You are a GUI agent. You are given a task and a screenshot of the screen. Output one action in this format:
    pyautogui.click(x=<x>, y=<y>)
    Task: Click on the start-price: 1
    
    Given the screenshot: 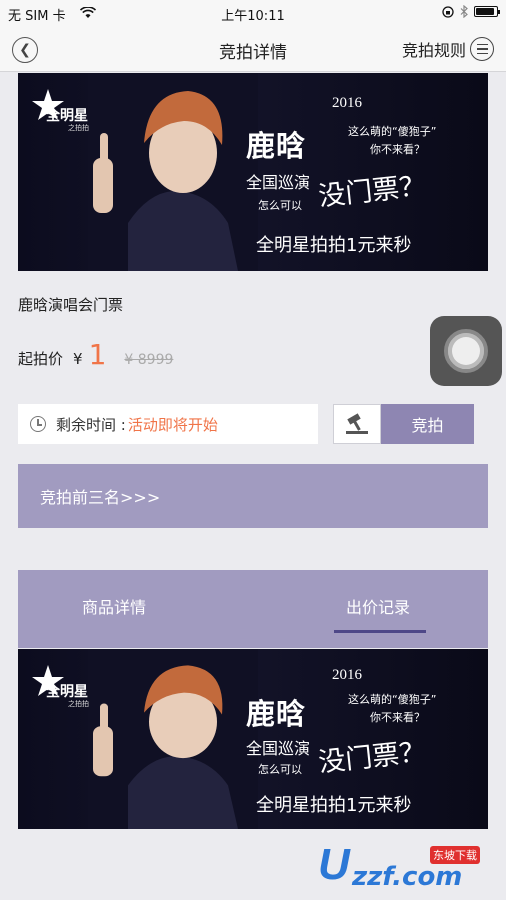 What is the action you would take?
    pyautogui.click(x=97, y=354)
    